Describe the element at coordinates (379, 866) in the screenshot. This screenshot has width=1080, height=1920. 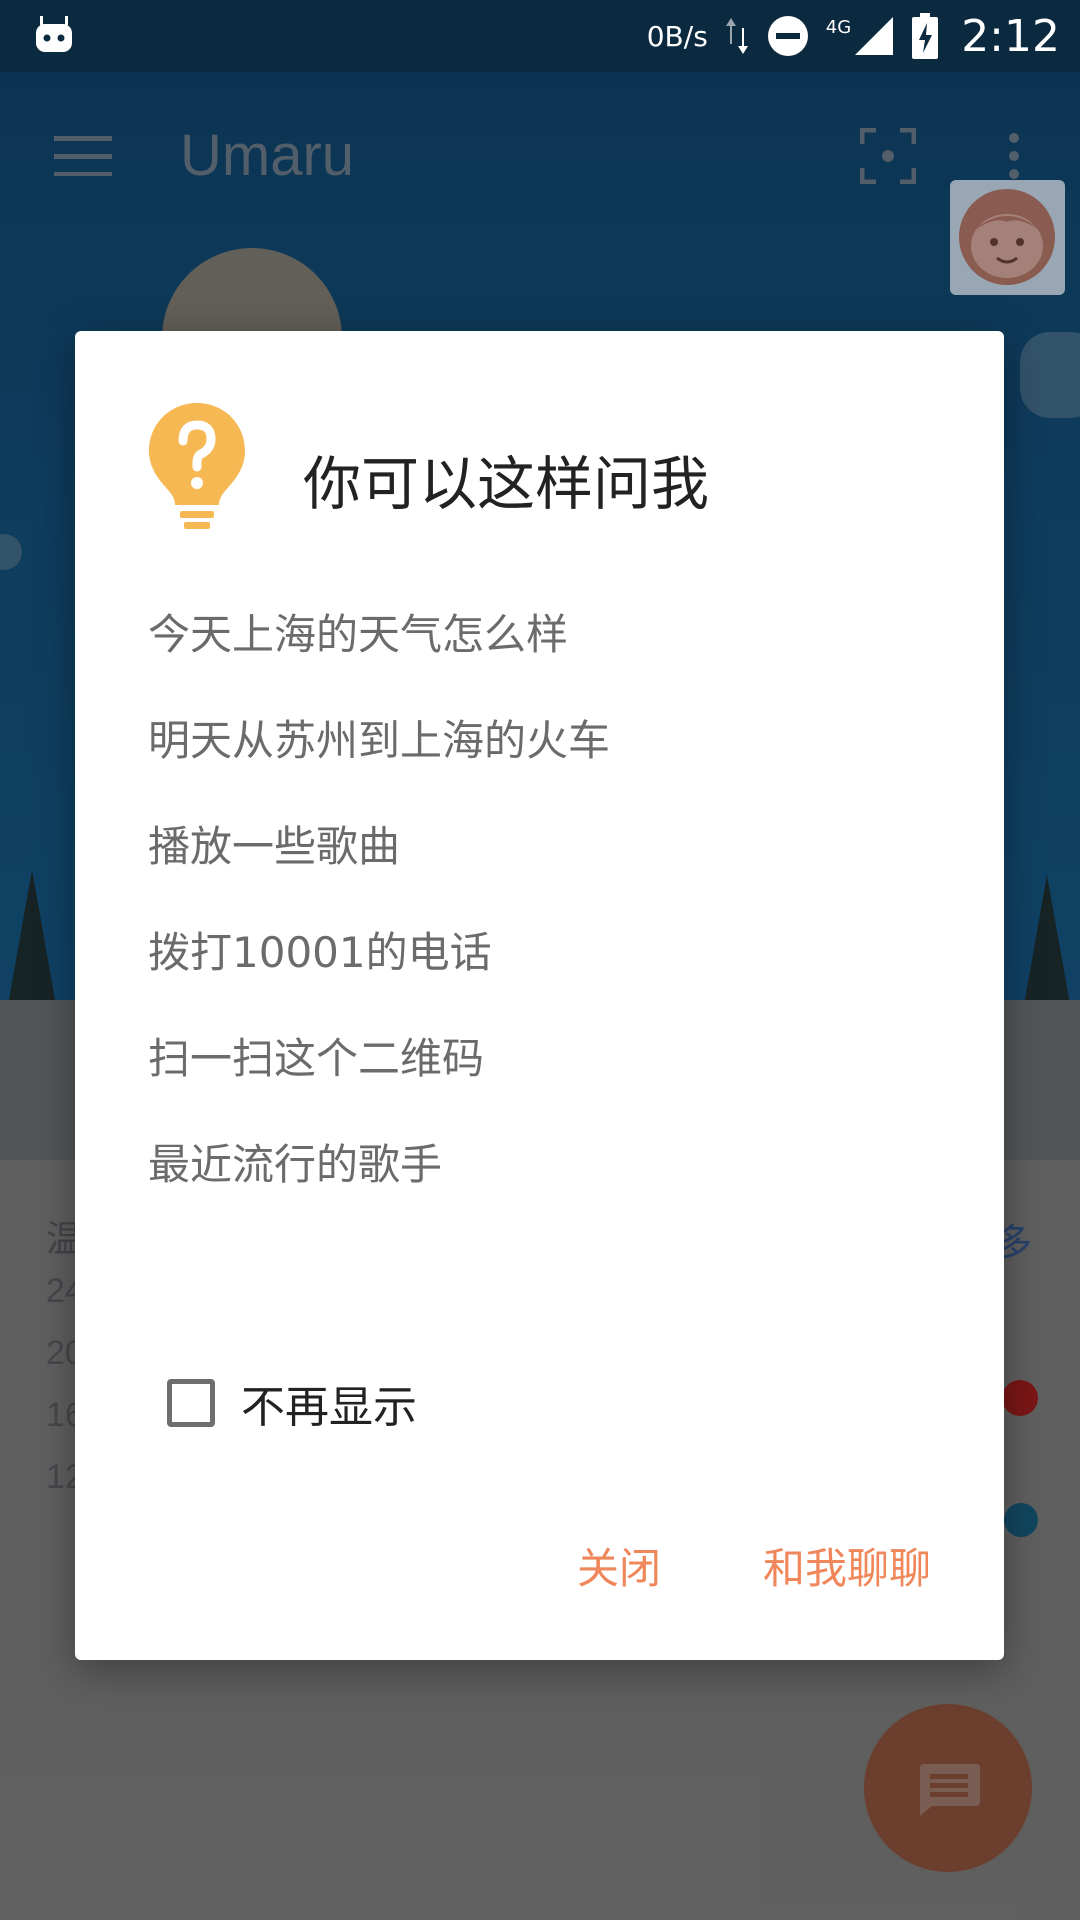
I see `suggestion-item: 播放一些歌曲` at that location.